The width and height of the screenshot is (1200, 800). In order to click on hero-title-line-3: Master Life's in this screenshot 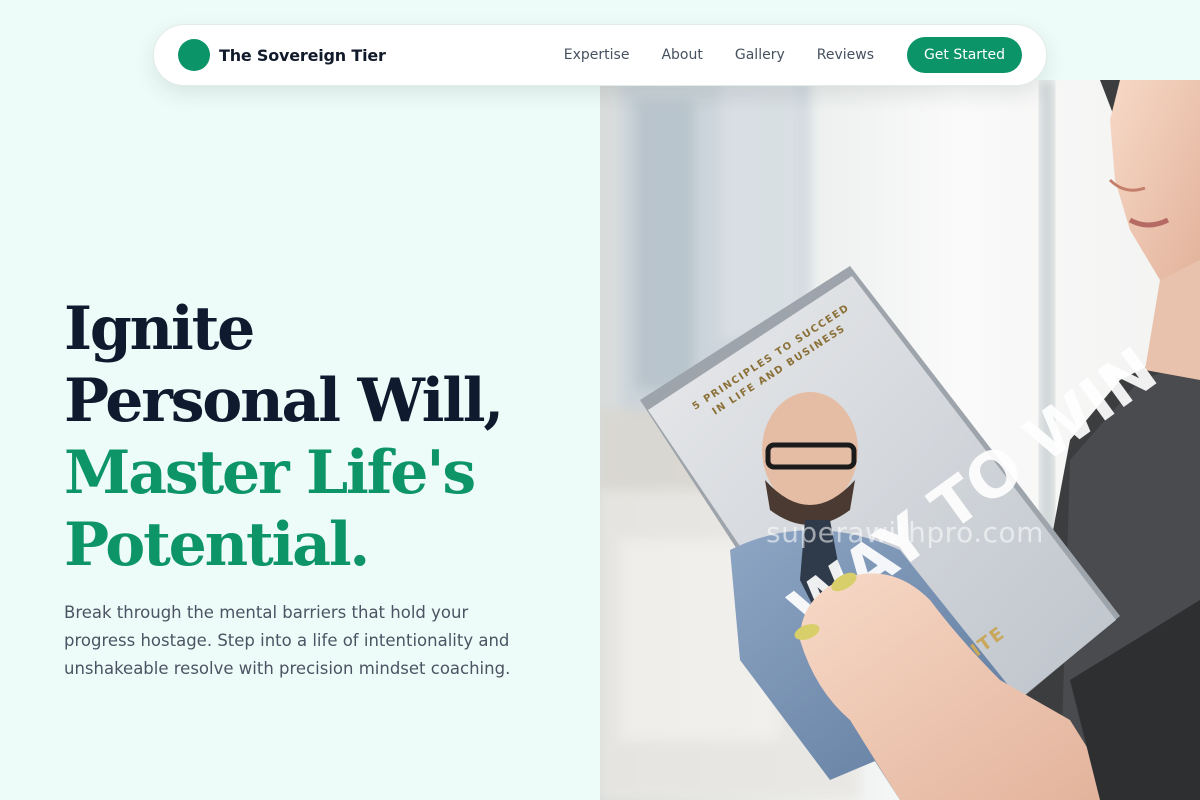, I will do `click(270, 473)`.